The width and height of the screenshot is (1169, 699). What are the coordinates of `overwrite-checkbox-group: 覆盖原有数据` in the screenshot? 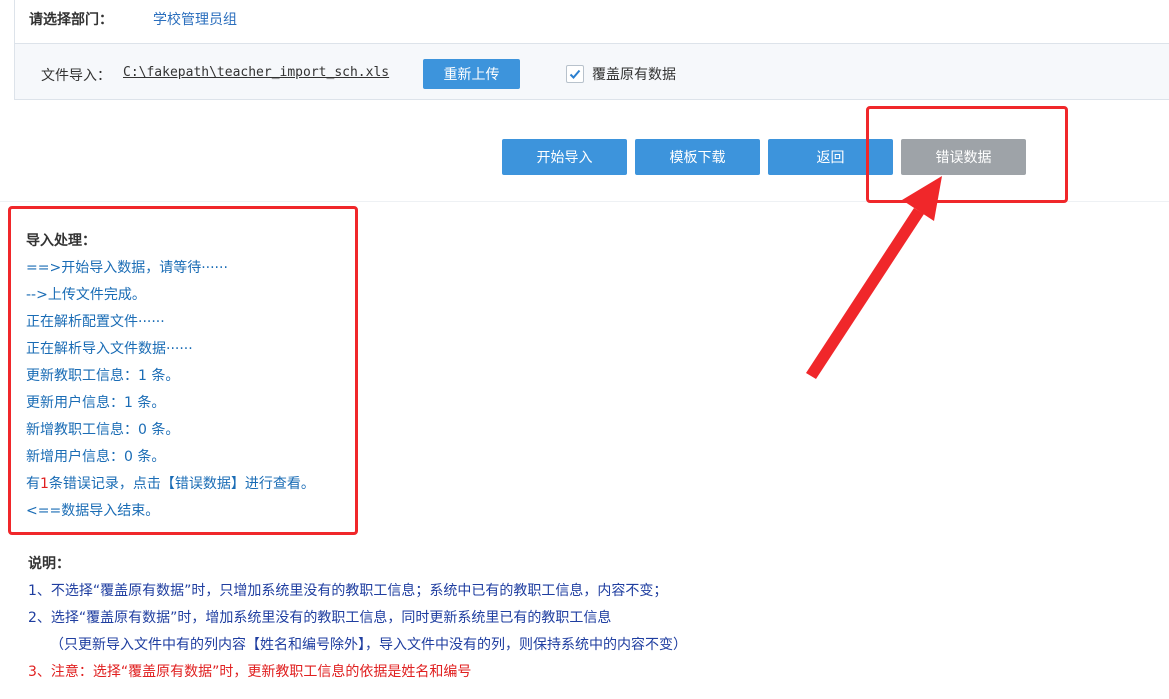 It's located at (621, 74).